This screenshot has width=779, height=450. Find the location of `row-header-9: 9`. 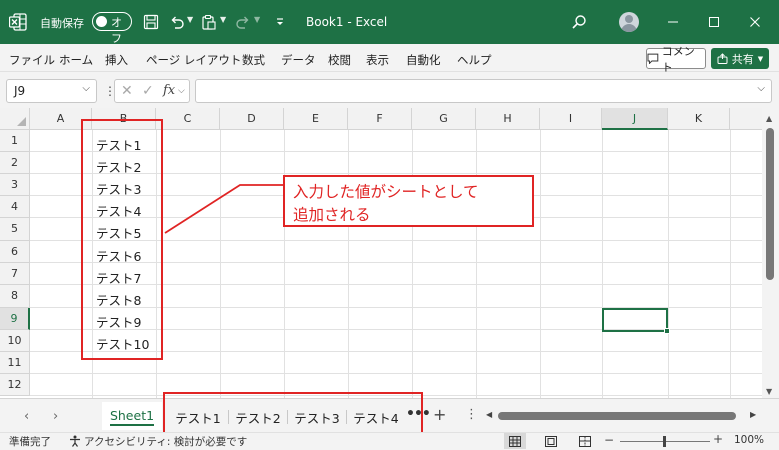

row-header-9: 9 is located at coordinates (15, 319).